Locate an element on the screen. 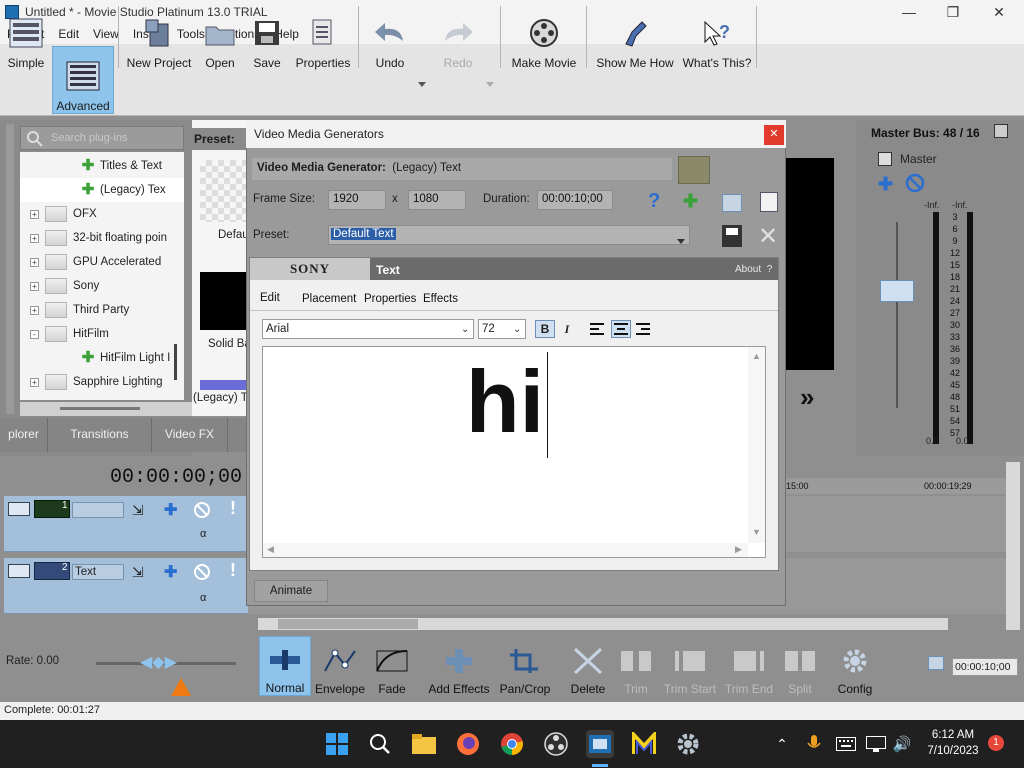 Image resolution: width=1024 pixels, height=768 pixels. save-preset-icon is located at coordinates (732, 236).